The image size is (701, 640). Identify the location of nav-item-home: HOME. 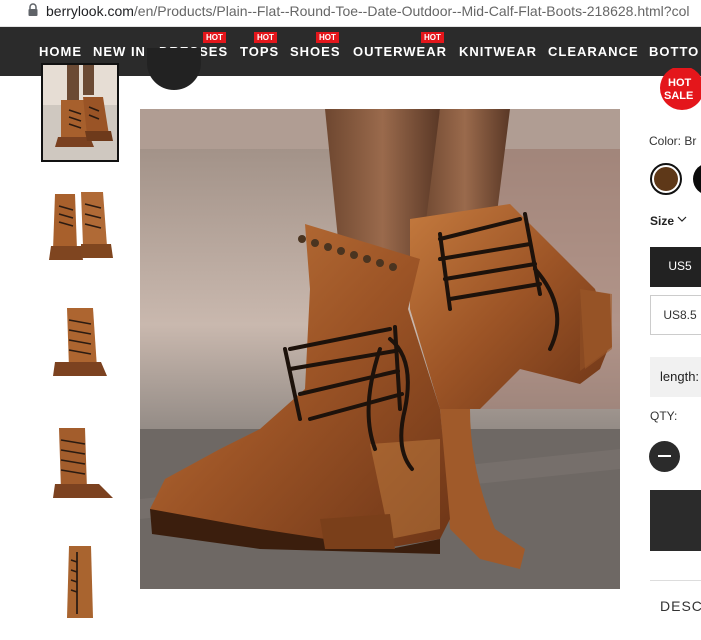
(60, 51).